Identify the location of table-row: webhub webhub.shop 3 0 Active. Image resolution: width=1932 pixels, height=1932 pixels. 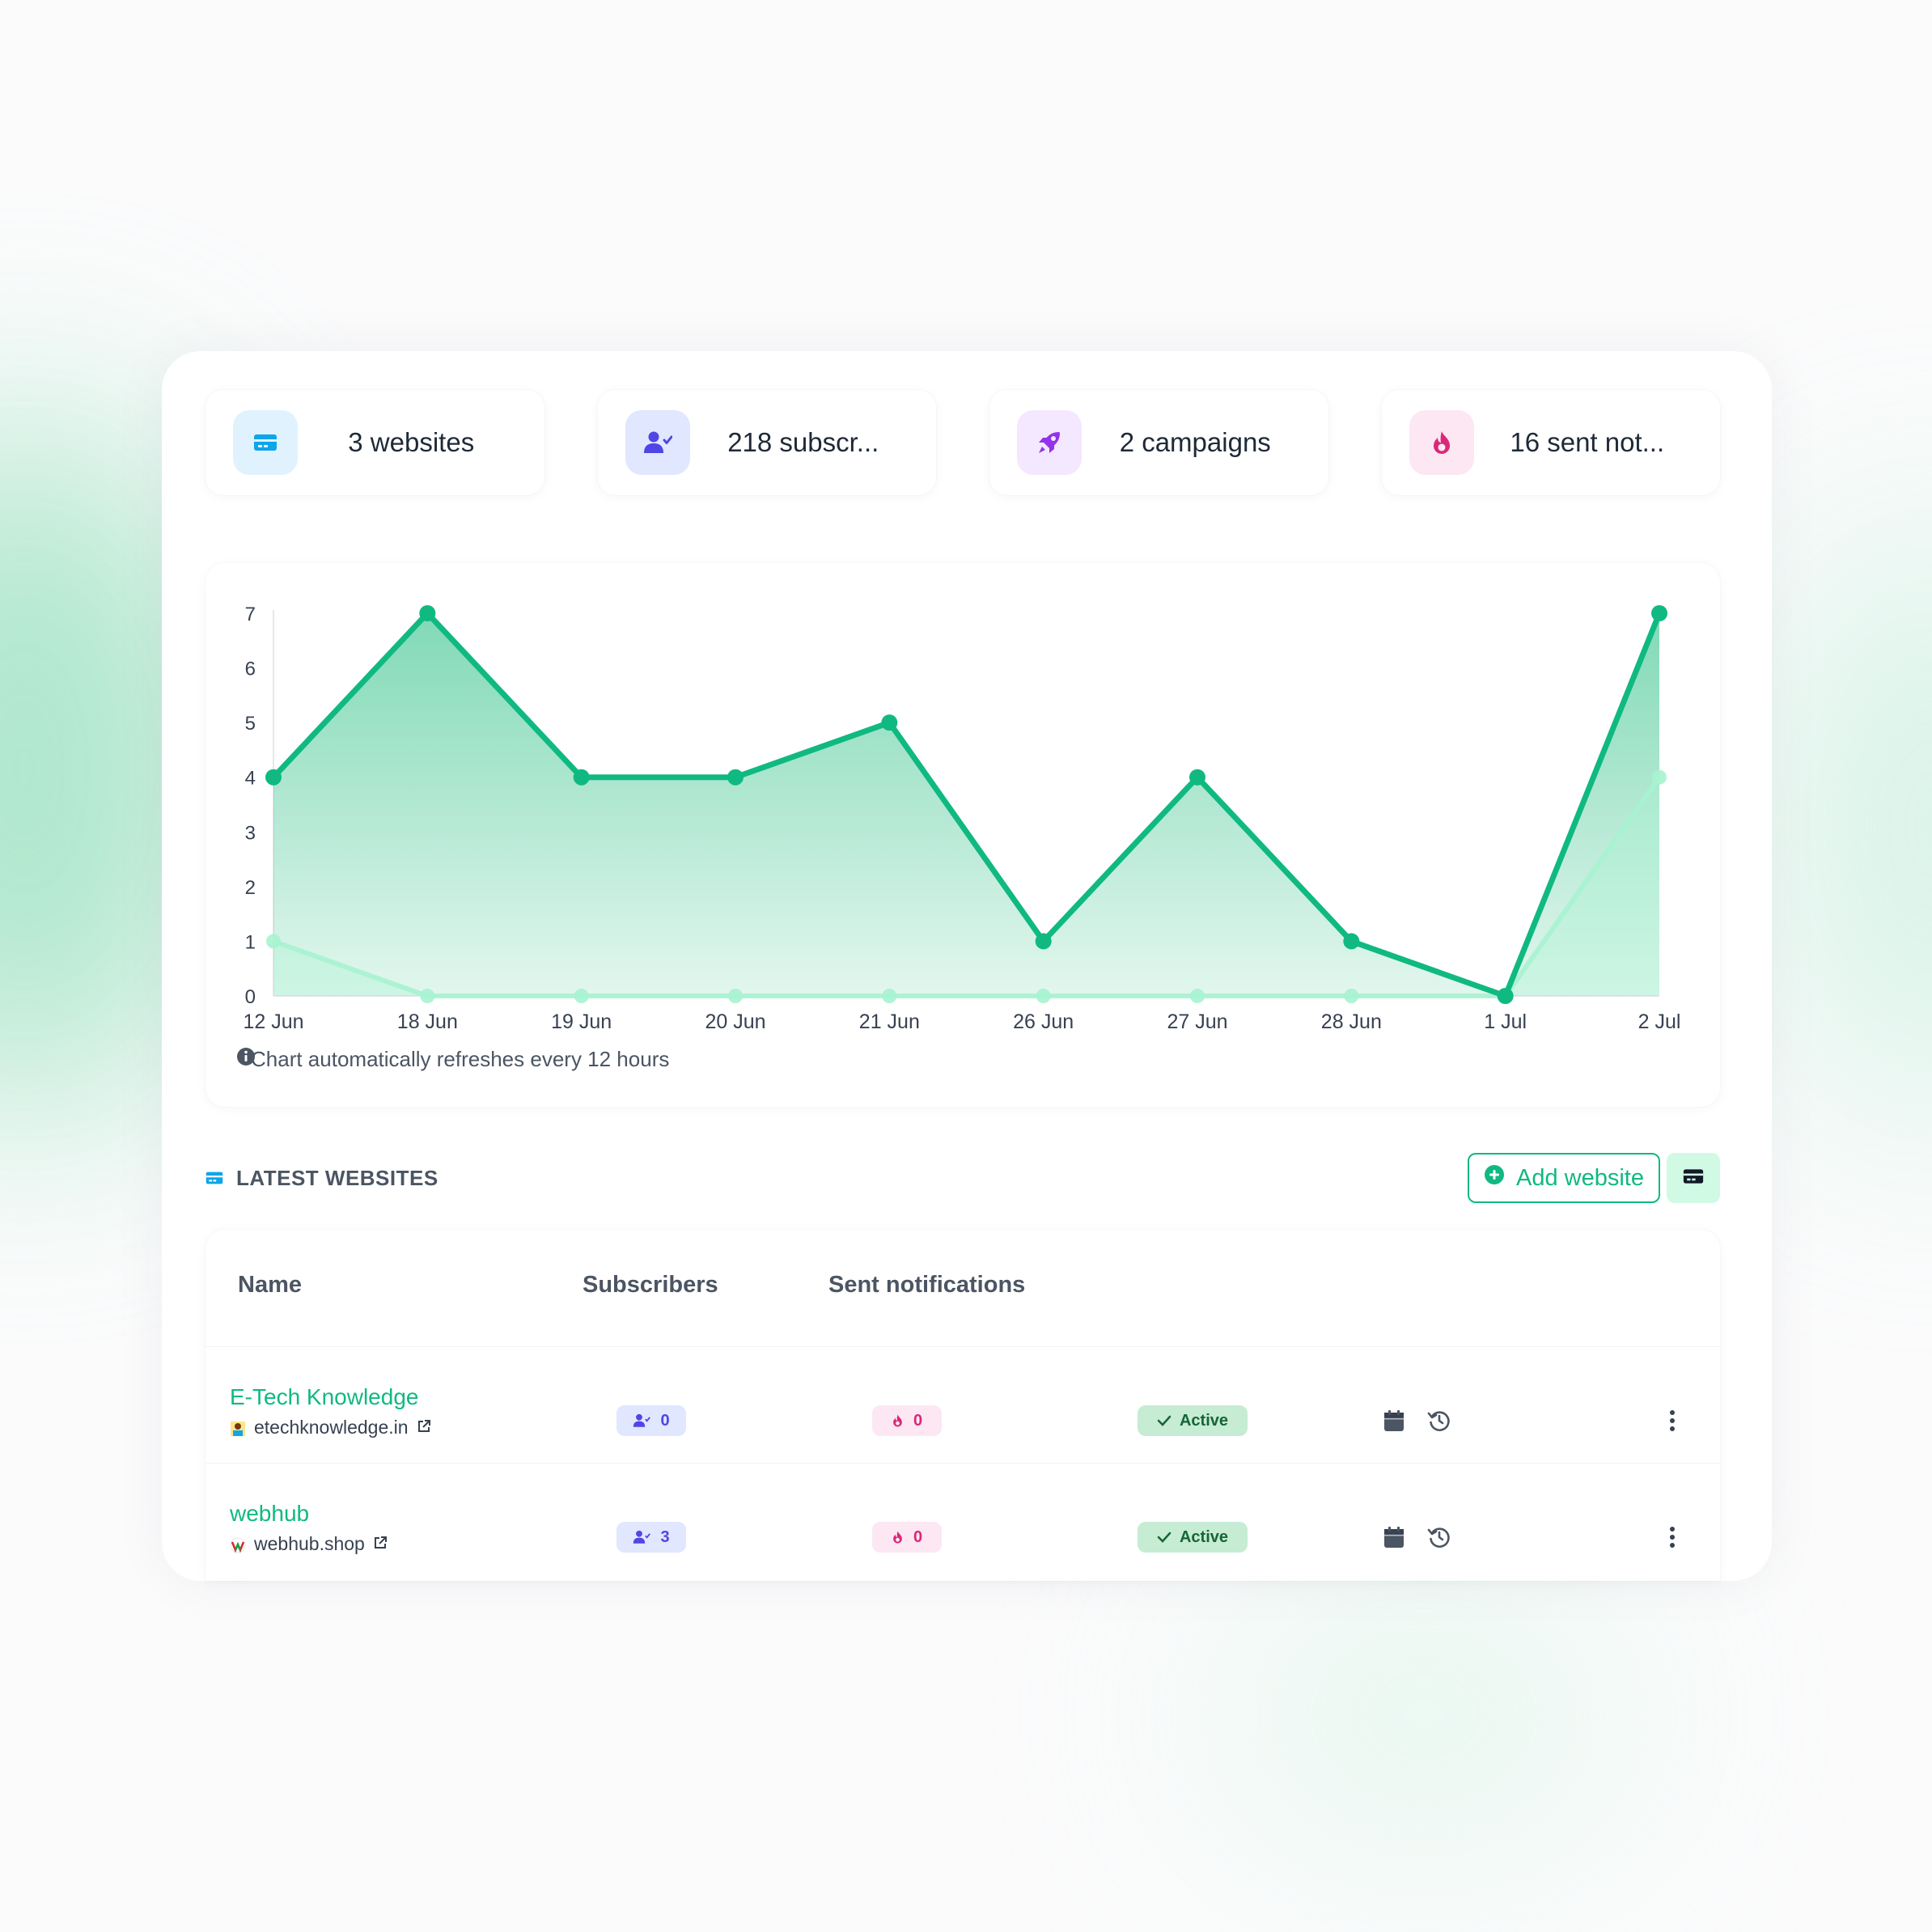
(962, 1521).